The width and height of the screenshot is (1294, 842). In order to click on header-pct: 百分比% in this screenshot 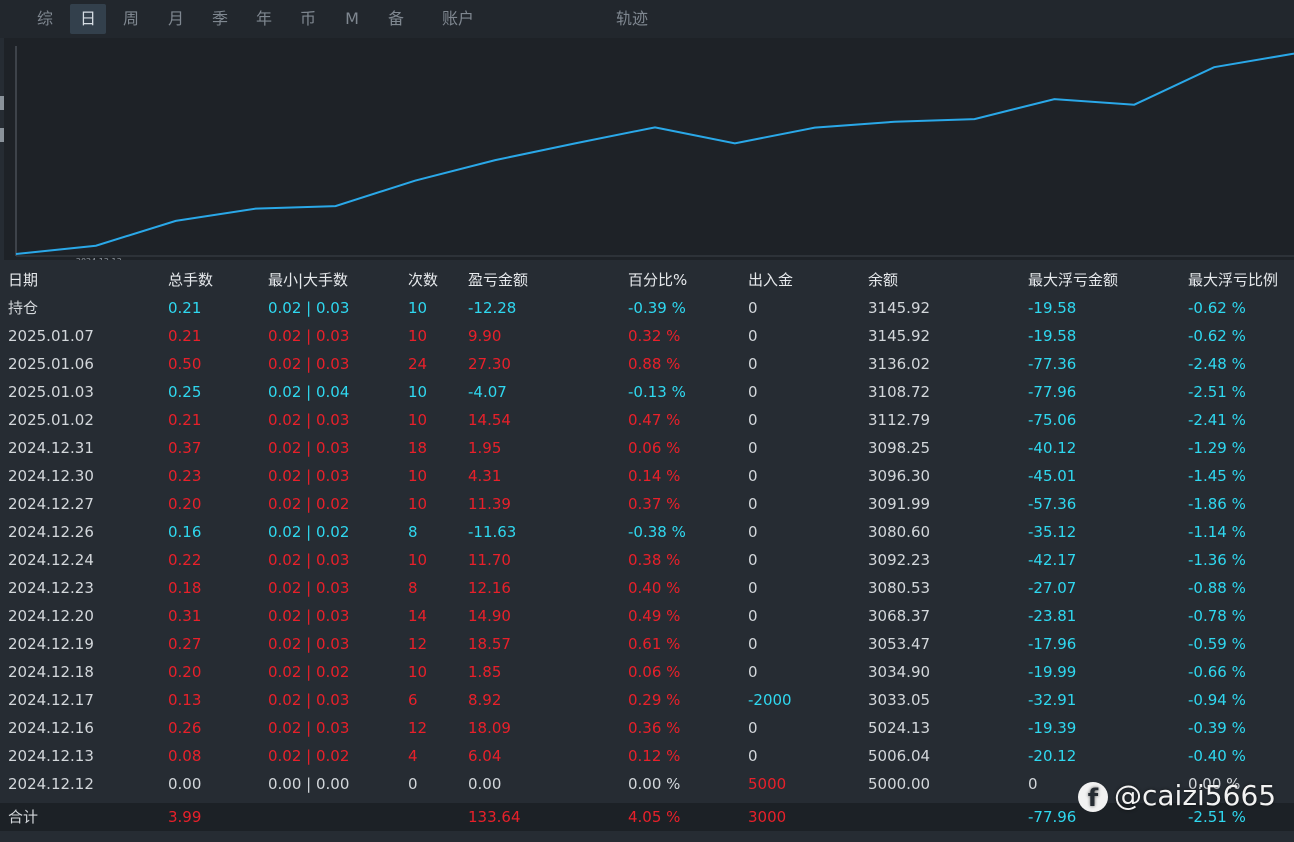, I will do `click(657, 280)`.